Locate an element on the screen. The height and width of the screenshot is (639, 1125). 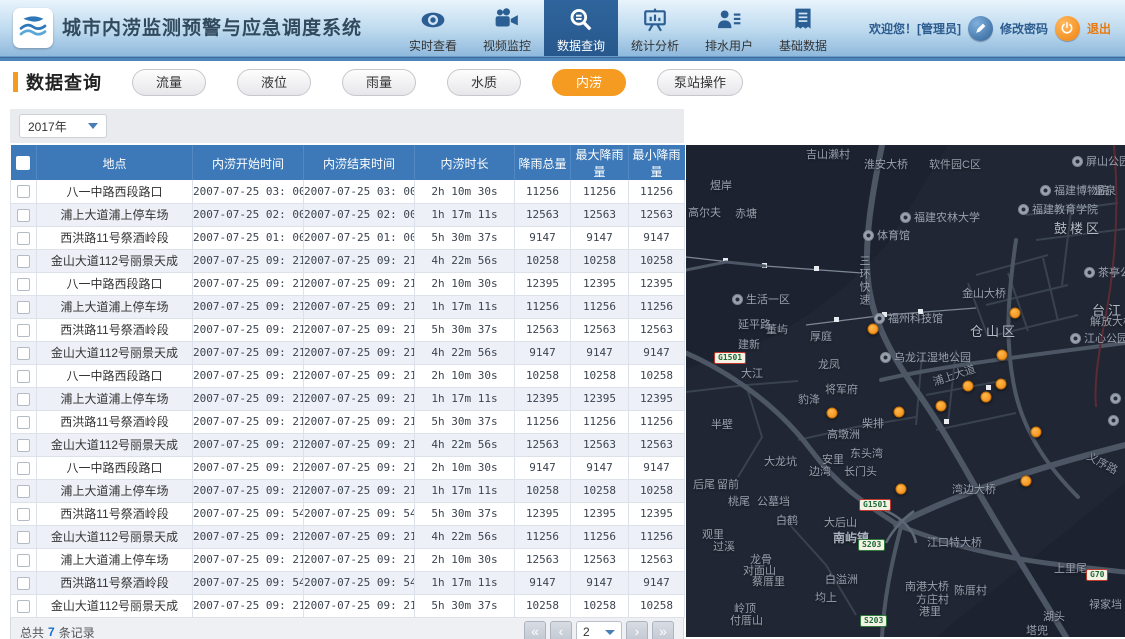
nav-item-realtime-view: 实时查看 is located at coordinates (433, 28).